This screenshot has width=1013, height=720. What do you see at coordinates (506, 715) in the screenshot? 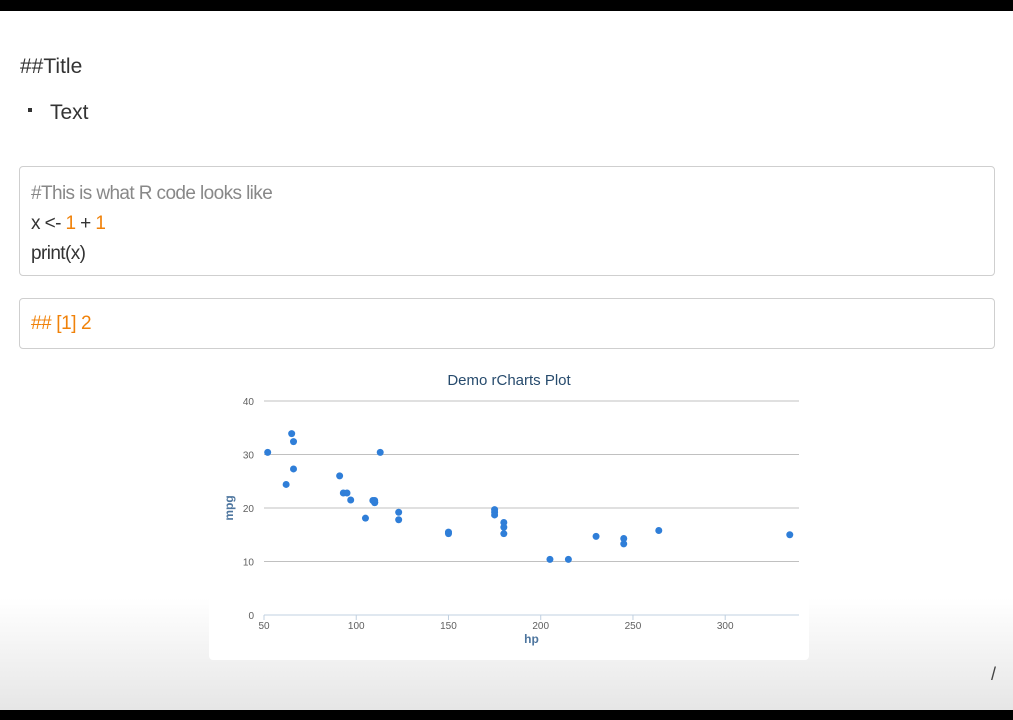
I see `bottom-bar` at bounding box center [506, 715].